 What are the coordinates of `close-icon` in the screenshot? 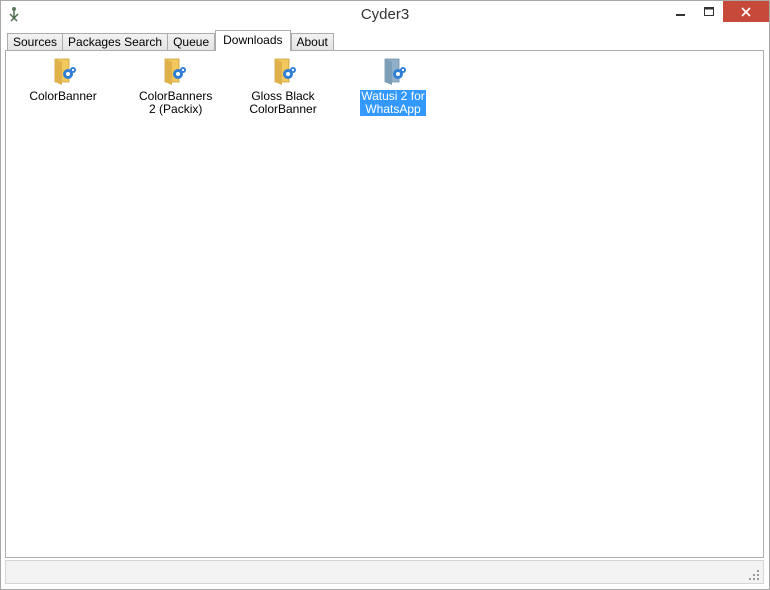 It's located at (746, 11).